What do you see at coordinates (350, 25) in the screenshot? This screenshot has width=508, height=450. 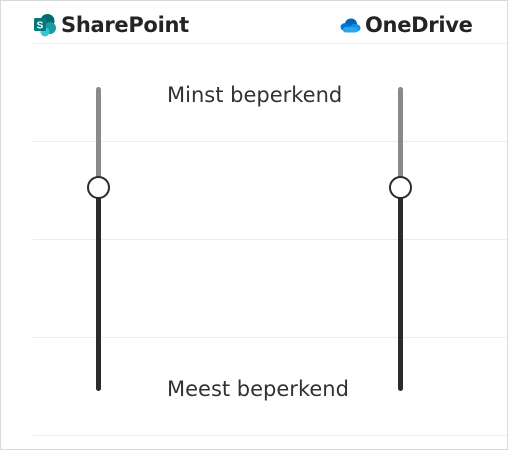 I see `onedrive-cloud-icon` at bounding box center [350, 25].